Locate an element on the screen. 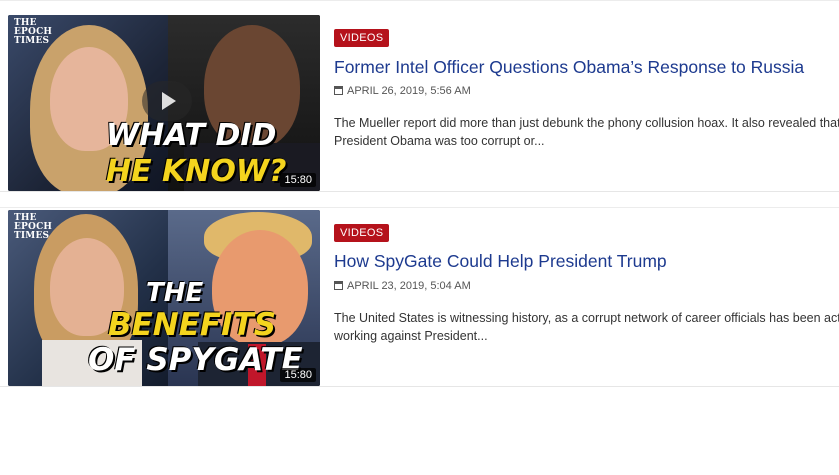 The height and width of the screenshot is (475, 839). video-thumbnail: THE EPOCH TIMES WHAT DID HE KNOW? 15:80 is located at coordinates (164, 103).